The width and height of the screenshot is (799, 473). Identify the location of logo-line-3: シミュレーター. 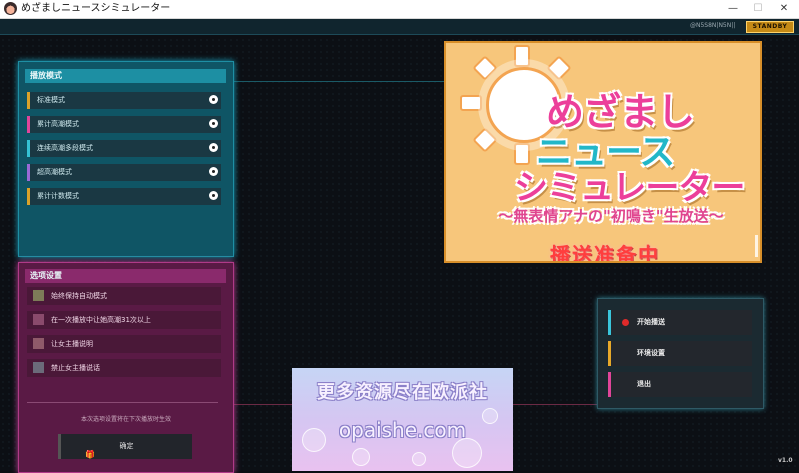
(629, 188).